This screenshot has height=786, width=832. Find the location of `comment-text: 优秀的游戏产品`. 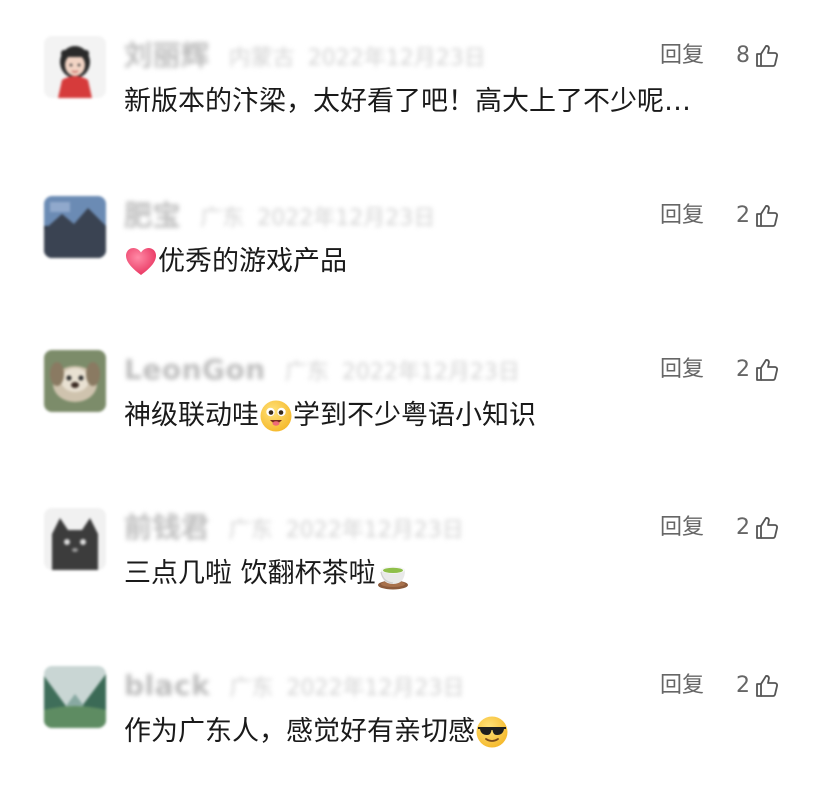

comment-text: 优秀的游戏产品 is located at coordinates (235, 262).